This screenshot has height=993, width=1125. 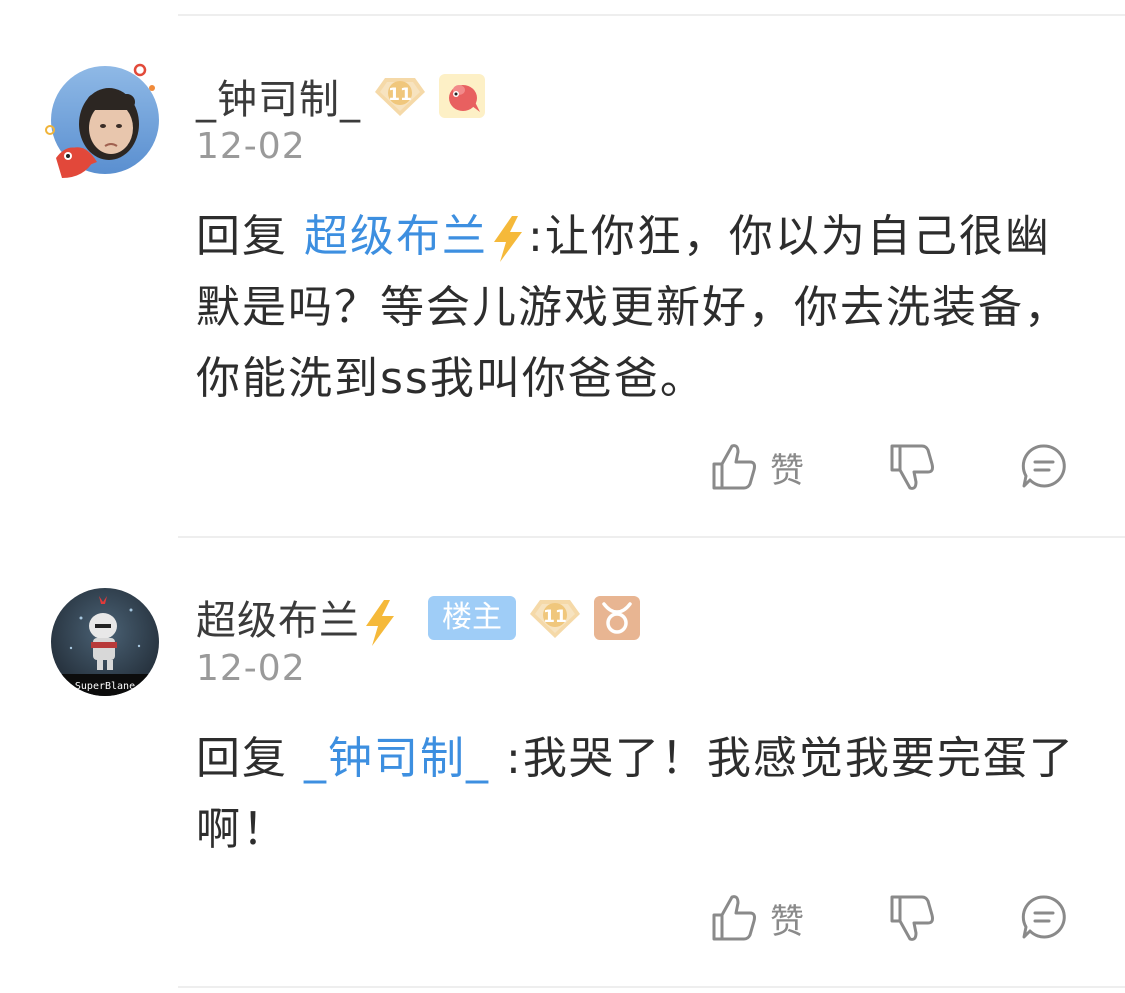 I want to click on taurus-icon, so click(x=617, y=618).